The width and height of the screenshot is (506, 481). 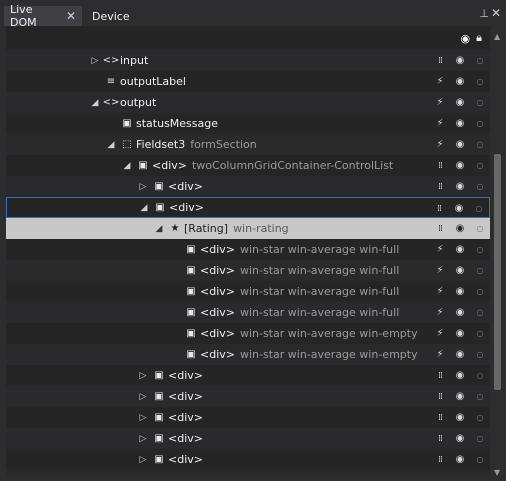 I want to click on scroll-down-arrow-icon: ▼, so click(x=497, y=472).